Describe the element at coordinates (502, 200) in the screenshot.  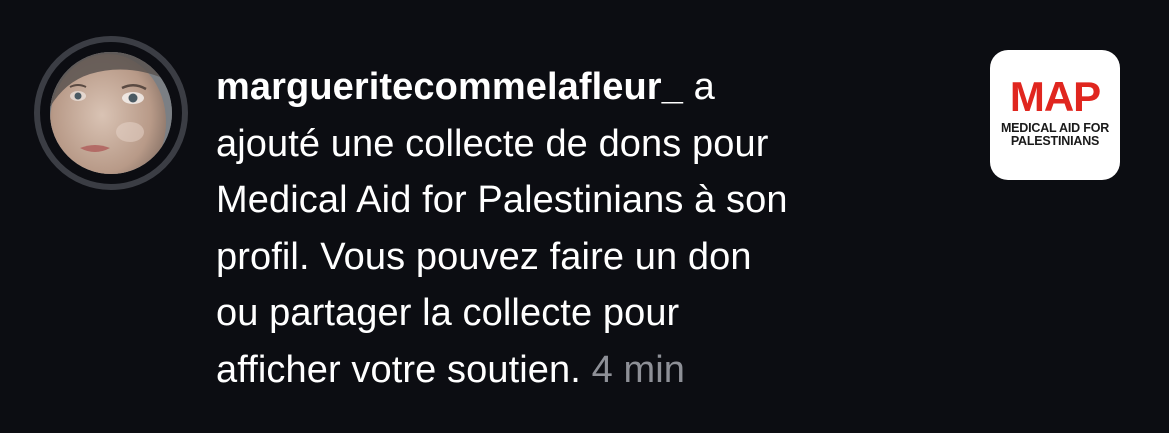
I see `message-line: Medical Aid for Palestinians à son` at that location.